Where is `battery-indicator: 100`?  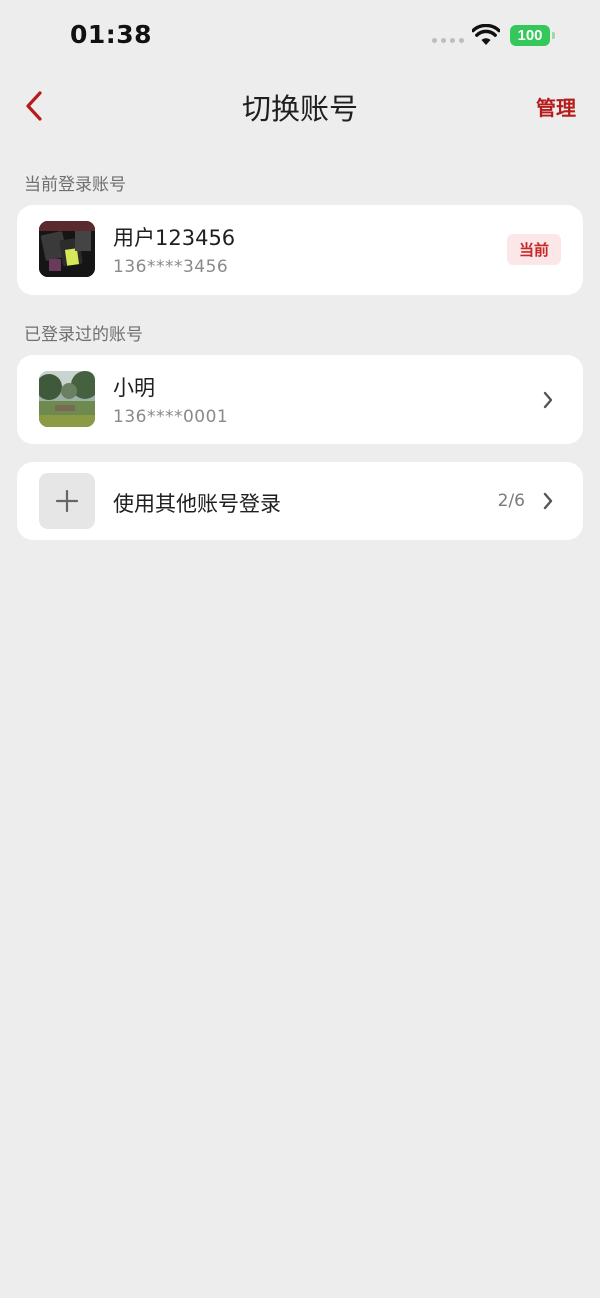
battery-indicator: 100 is located at coordinates (530, 35).